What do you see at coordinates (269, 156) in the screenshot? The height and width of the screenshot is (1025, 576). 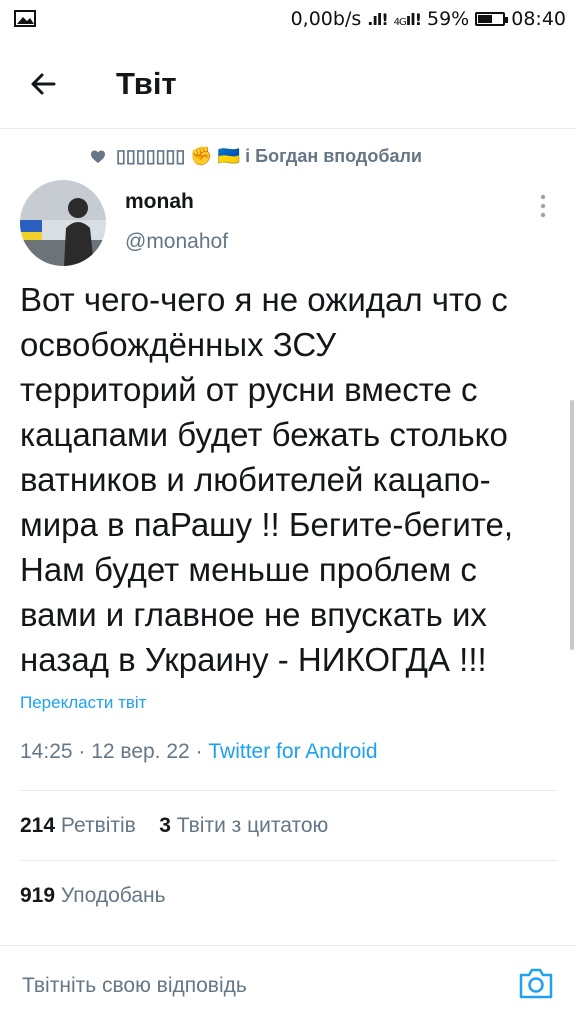 I see `liked-by-text: ▯▯▯▯▯▯▯ ✊ 🇺🇦 і Богдан вподобали` at bounding box center [269, 156].